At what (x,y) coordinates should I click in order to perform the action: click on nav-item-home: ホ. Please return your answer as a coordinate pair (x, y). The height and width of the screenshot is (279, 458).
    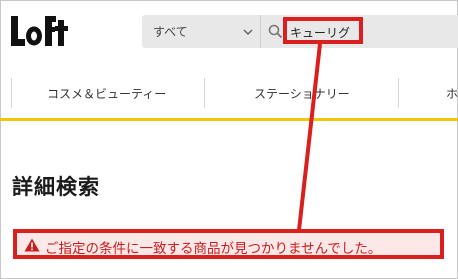
    Looking at the image, I should click on (452, 93).